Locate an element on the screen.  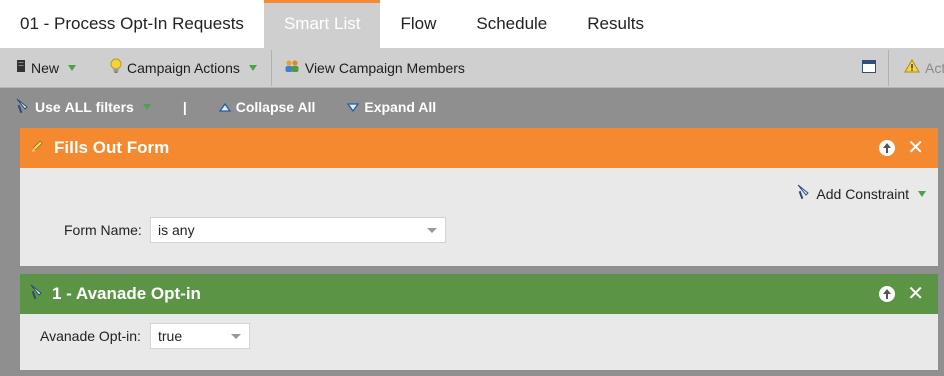
campaign-actions-button: Campaign Actions is located at coordinates (183, 68).